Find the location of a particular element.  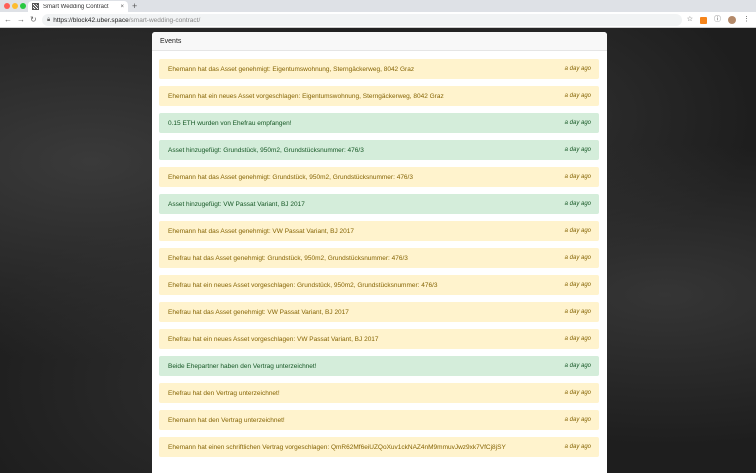

lock-icon: 🔒︎ is located at coordinates (49, 19).